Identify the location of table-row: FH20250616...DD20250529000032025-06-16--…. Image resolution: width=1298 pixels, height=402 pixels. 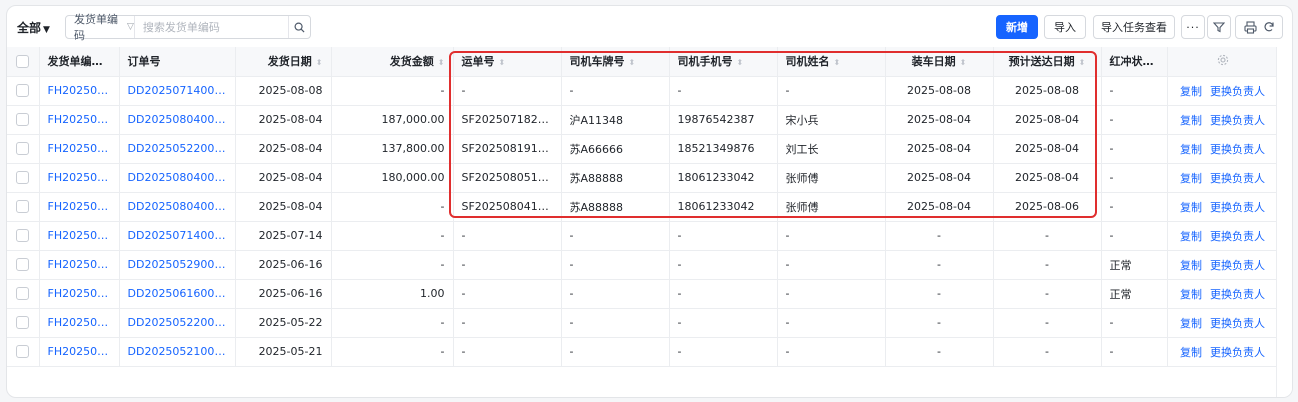
(643, 265).